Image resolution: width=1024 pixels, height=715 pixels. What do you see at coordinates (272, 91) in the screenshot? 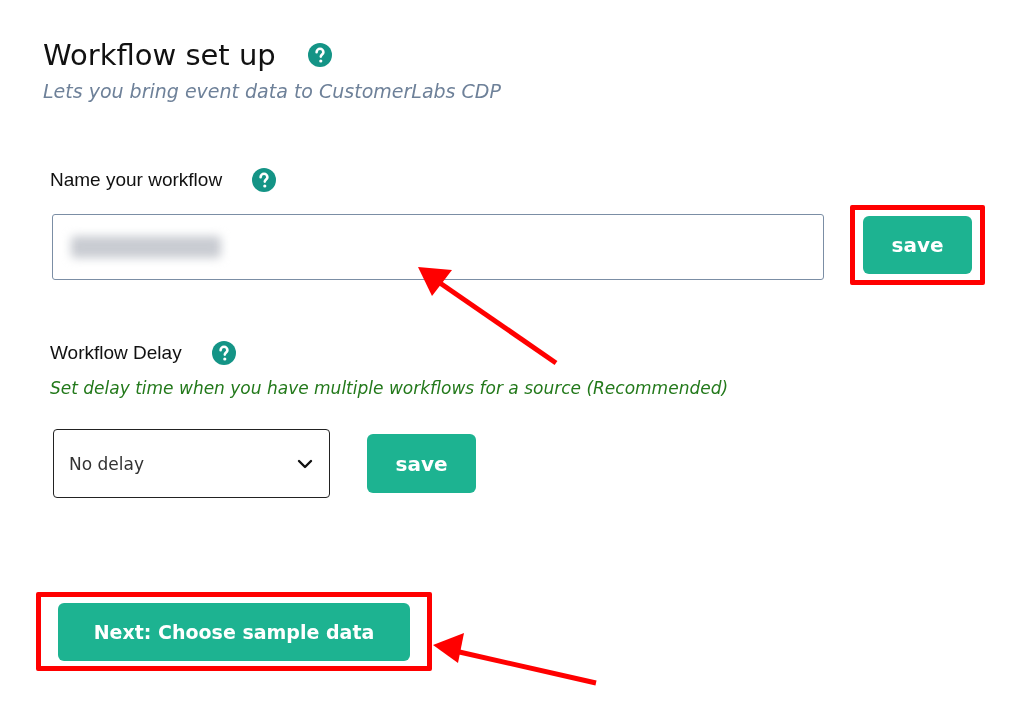
I see `page-subtitle: Lets you bring event data to CustomerLabs CDP` at bounding box center [272, 91].